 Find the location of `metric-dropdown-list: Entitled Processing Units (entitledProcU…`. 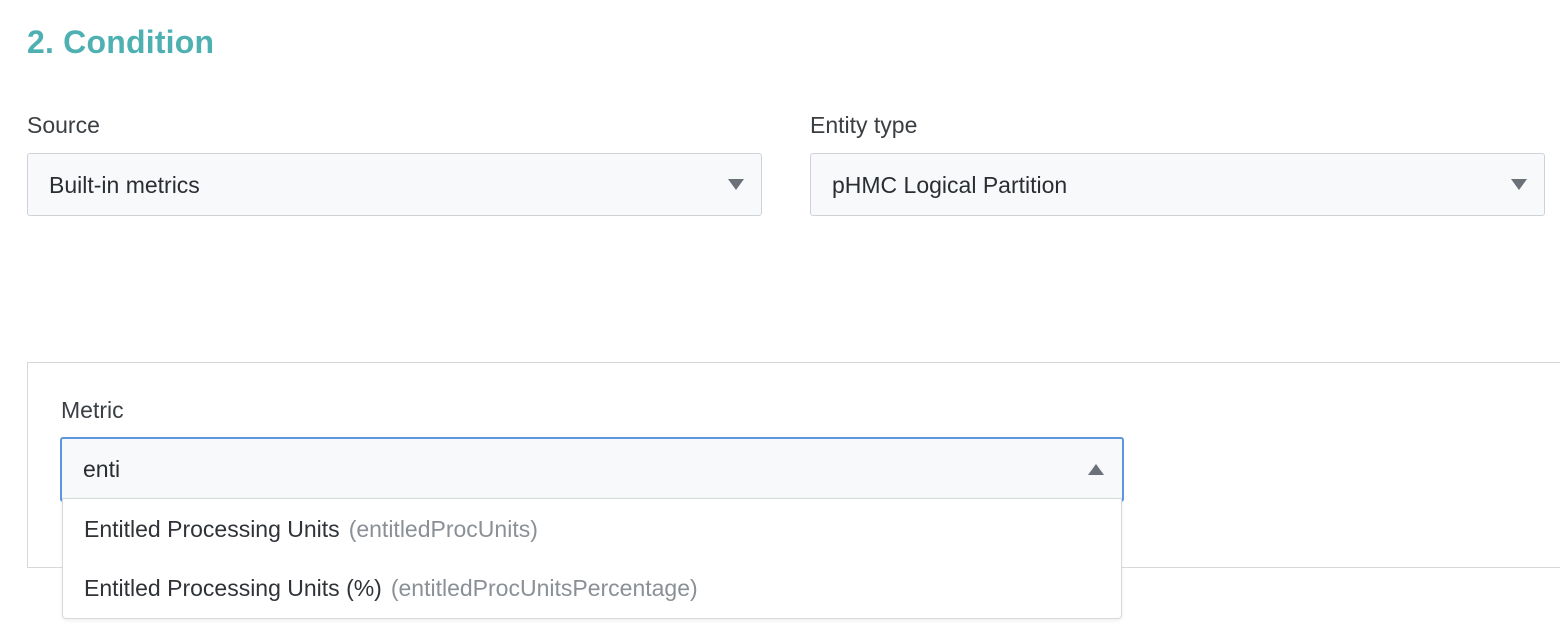

metric-dropdown-list: Entitled Processing Units (entitledProcU… is located at coordinates (592, 558).